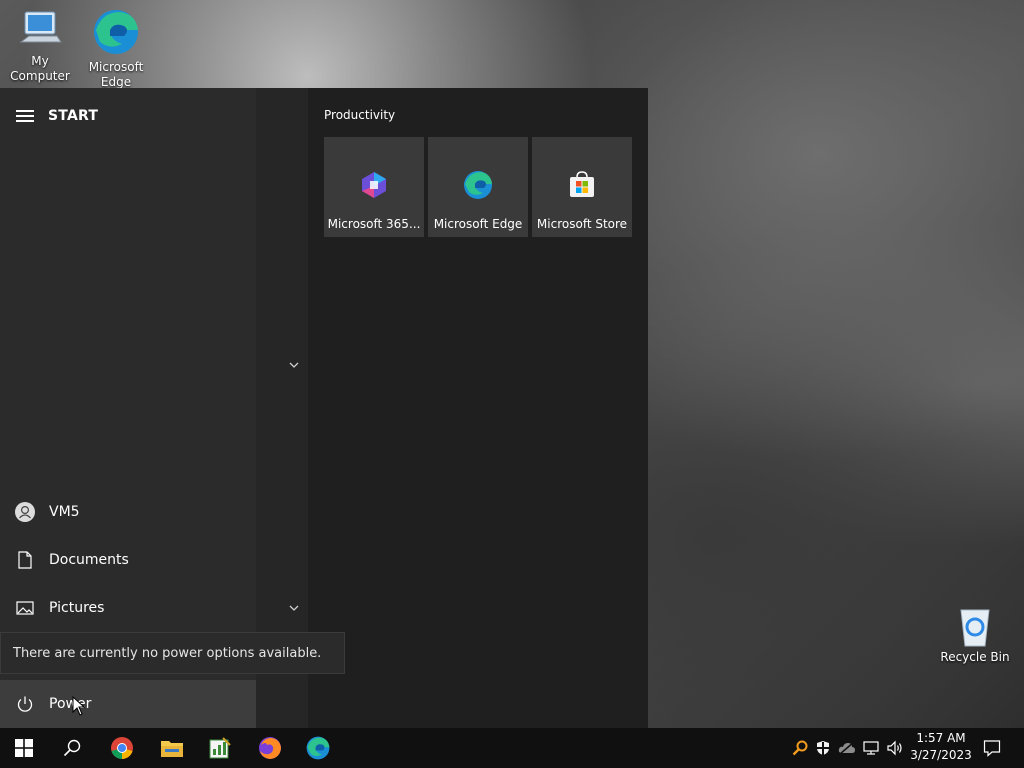  I want to click on chrome-icon, so click(122, 748).